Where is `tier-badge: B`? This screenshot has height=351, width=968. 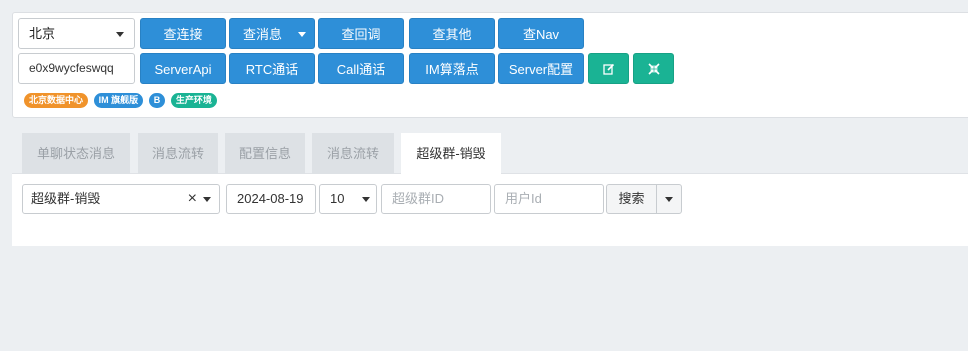
tier-badge: B is located at coordinates (157, 100).